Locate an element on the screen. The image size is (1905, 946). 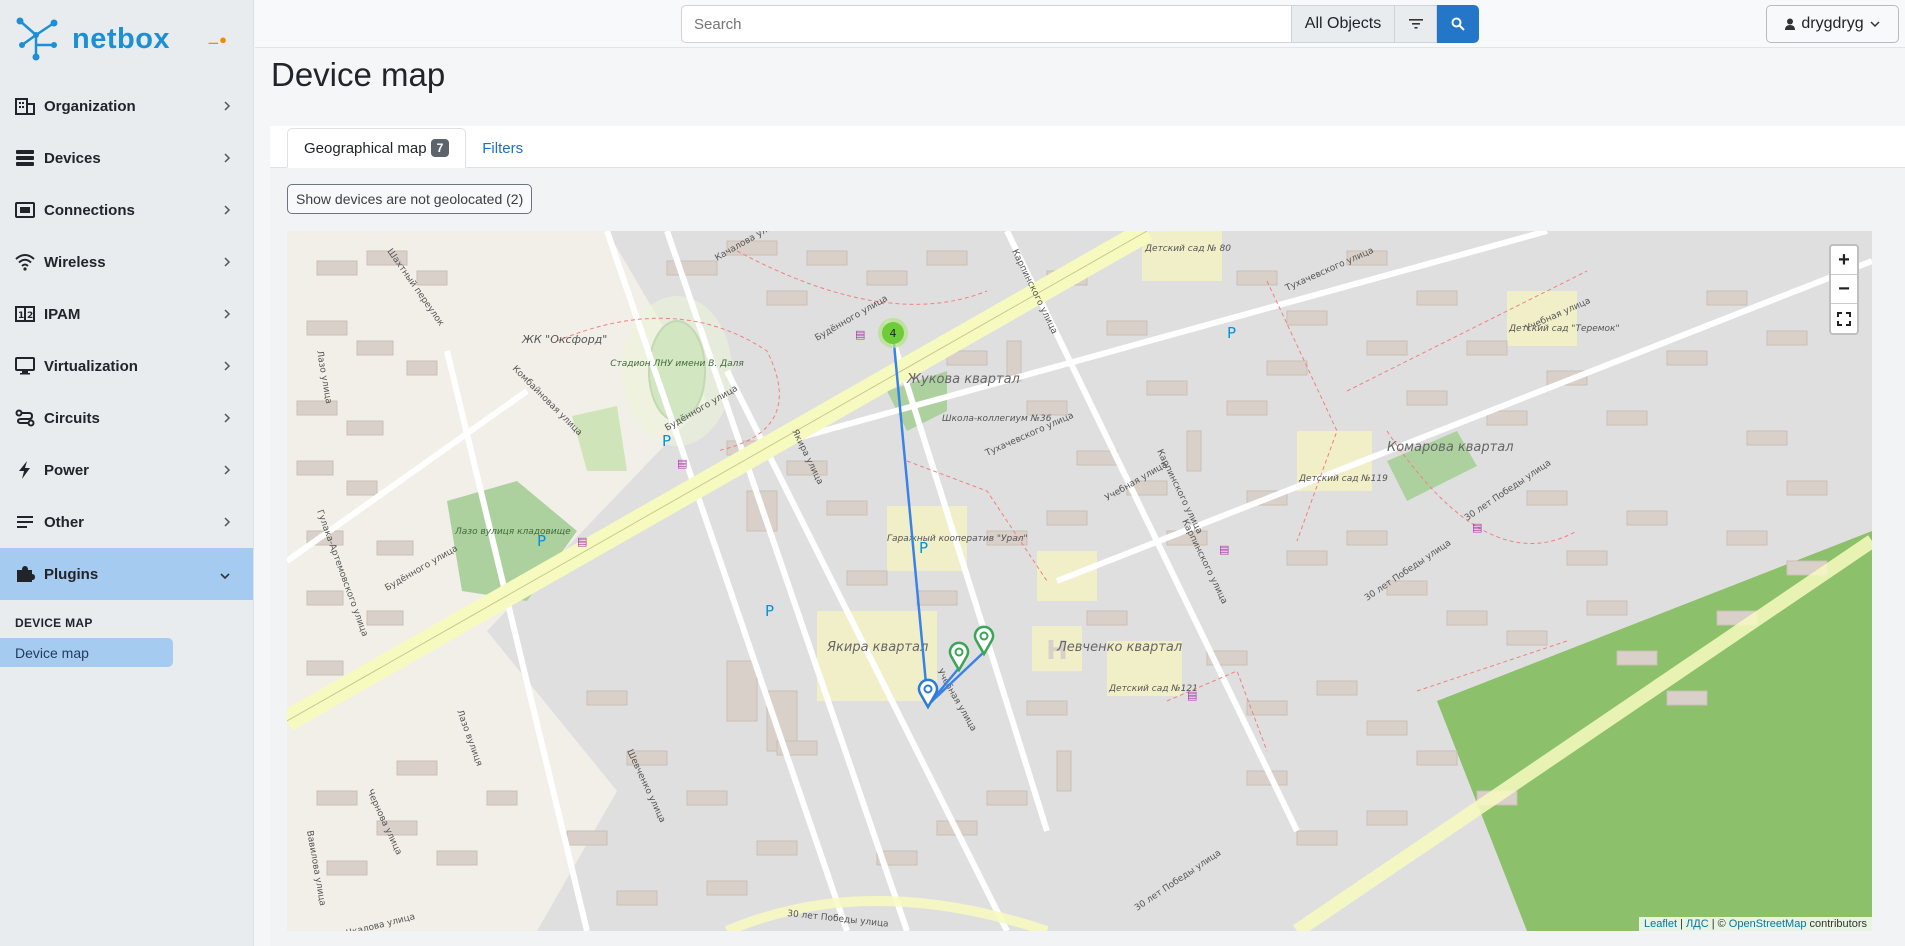
counter-icon: 12 is located at coordinates (25, 314).